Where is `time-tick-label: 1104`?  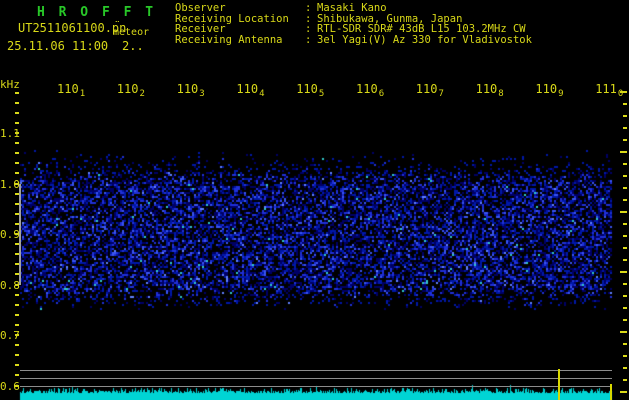
time-tick-label: 1104 is located at coordinates (250, 90).